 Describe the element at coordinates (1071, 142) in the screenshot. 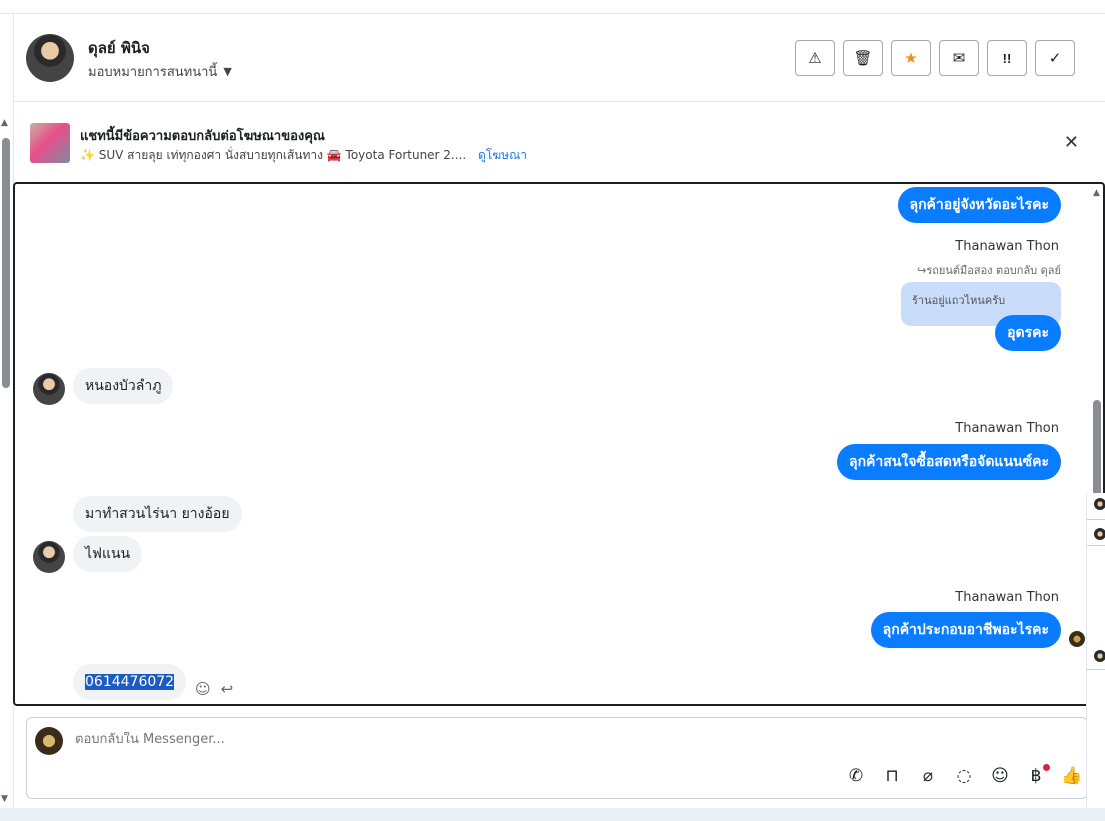

I see `close-icon: ✕` at that location.